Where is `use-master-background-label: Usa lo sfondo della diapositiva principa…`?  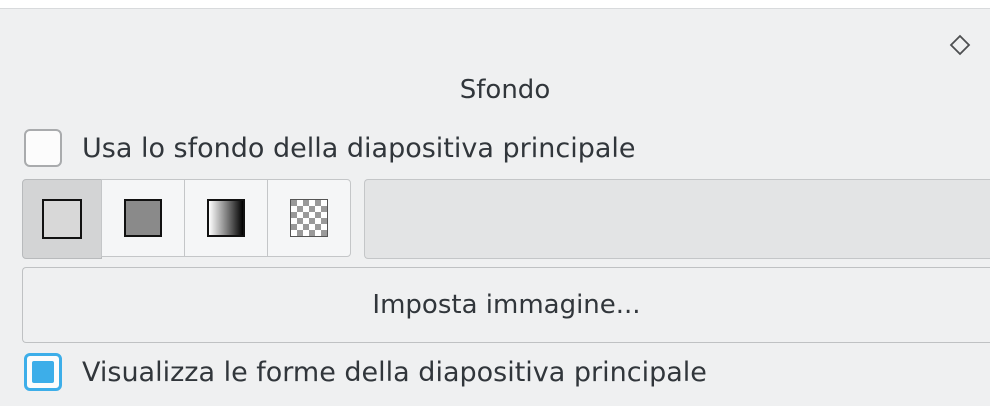
use-master-background-label: Usa lo sfondo della diapositiva principa… is located at coordinates (359, 148).